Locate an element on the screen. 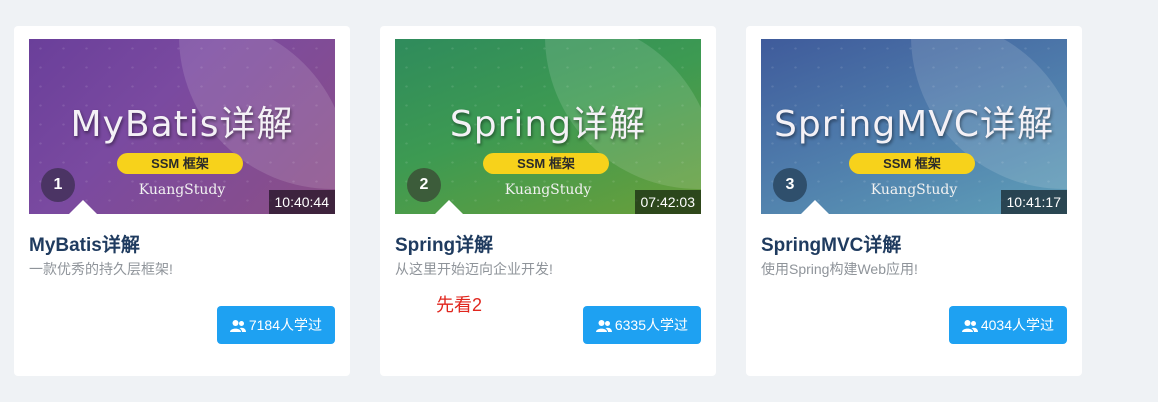 The width and height of the screenshot is (1158, 402). thumbnail-title: MyBatis详解 is located at coordinates (182, 124).